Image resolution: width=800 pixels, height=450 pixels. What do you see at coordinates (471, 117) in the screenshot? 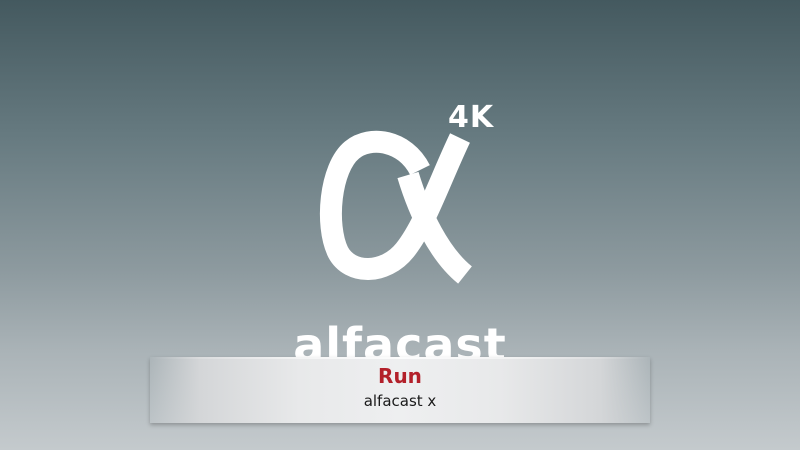
I see `logo-4k-badge: 4K` at bounding box center [471, 117].